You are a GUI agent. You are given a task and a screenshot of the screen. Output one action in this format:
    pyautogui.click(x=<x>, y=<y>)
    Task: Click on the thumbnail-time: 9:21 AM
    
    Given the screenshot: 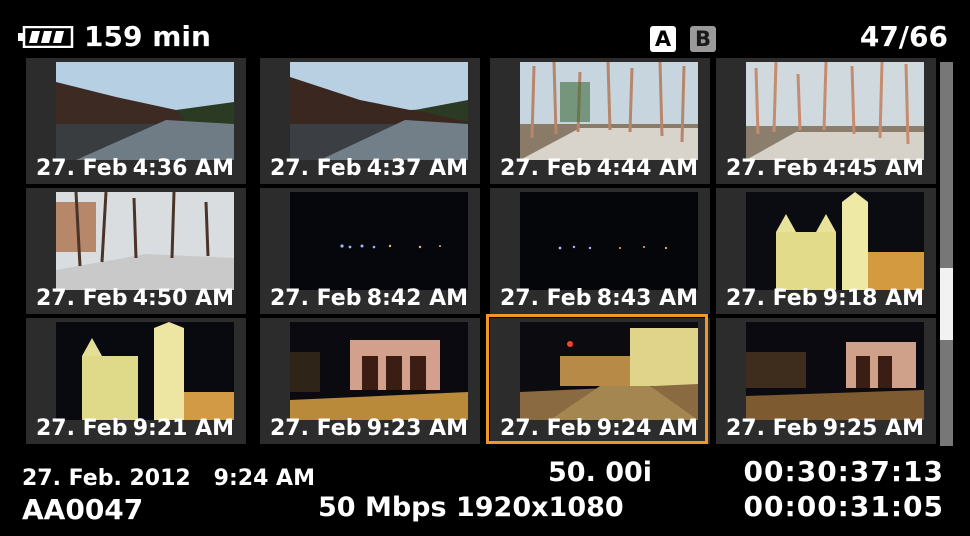 What is the action you would take?
    pyautogui.click(x=183, y=428)
    